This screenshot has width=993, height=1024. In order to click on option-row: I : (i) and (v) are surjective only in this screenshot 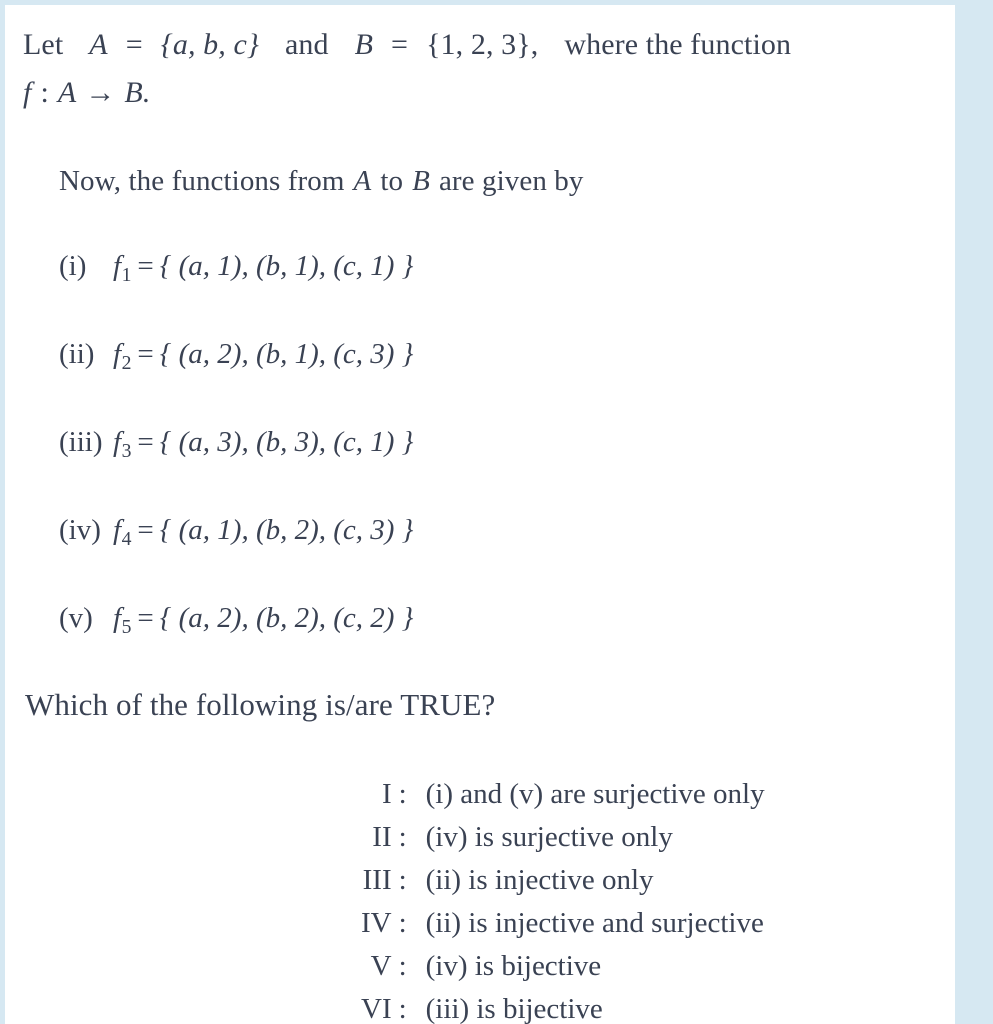, I will do `click(563, 794)`.